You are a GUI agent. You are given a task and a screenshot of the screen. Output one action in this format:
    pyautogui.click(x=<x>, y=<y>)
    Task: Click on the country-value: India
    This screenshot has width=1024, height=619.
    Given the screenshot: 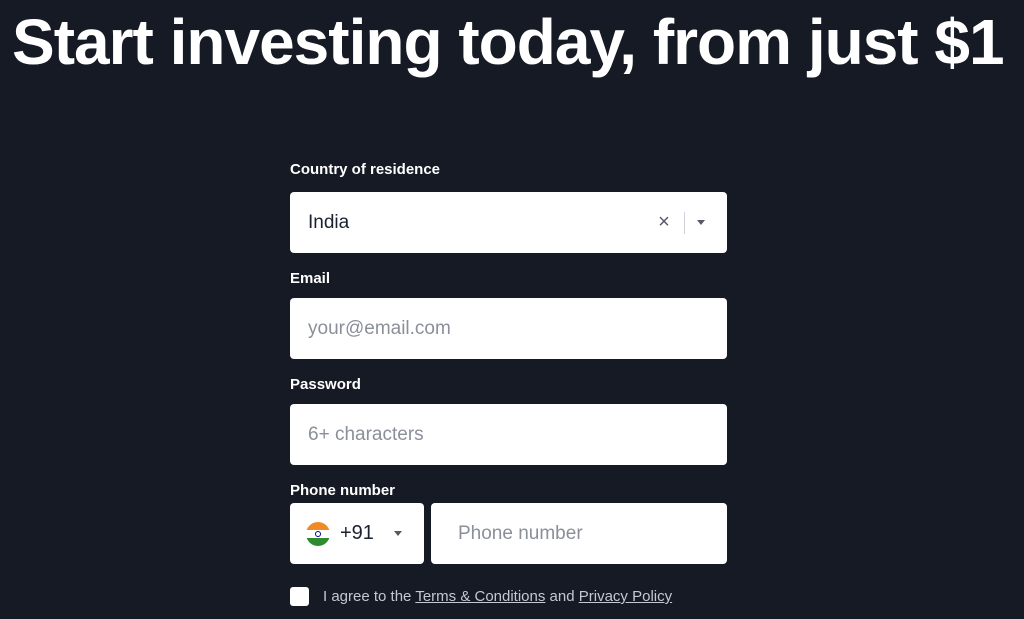 What is the action you would take?
    pyautogui.click(x=329, y=222)
    